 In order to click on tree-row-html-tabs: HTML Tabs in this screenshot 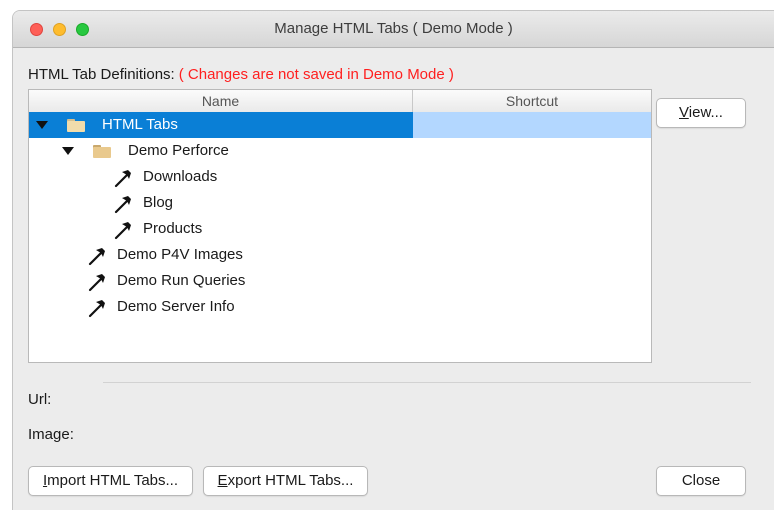, I will do `click(340, 125)`.